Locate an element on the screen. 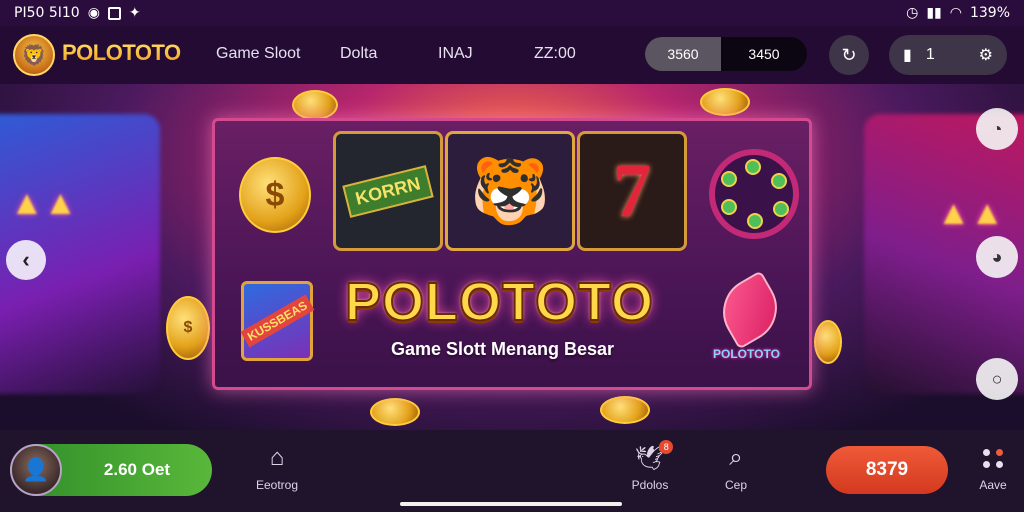 Image resolution: width=1024 pixels, height=512 pixels. balance-left: 3560 is located at coordinates (683, 54).